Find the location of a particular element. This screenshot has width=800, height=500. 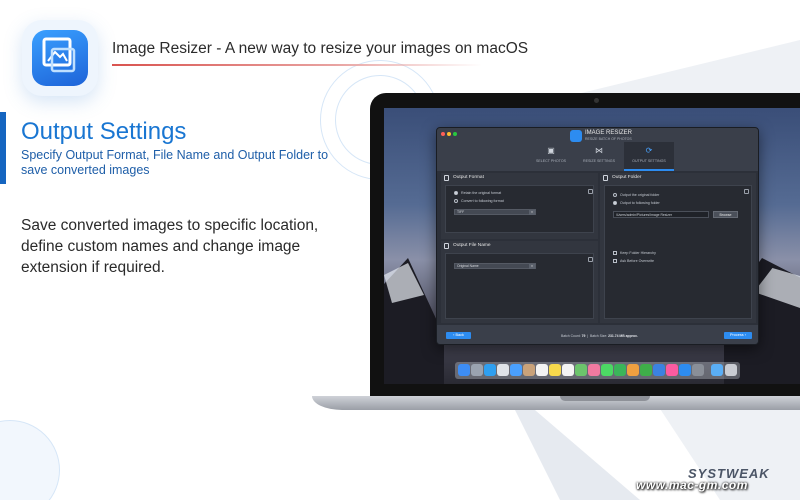

laptop-base is located at coordinates (556, 403).